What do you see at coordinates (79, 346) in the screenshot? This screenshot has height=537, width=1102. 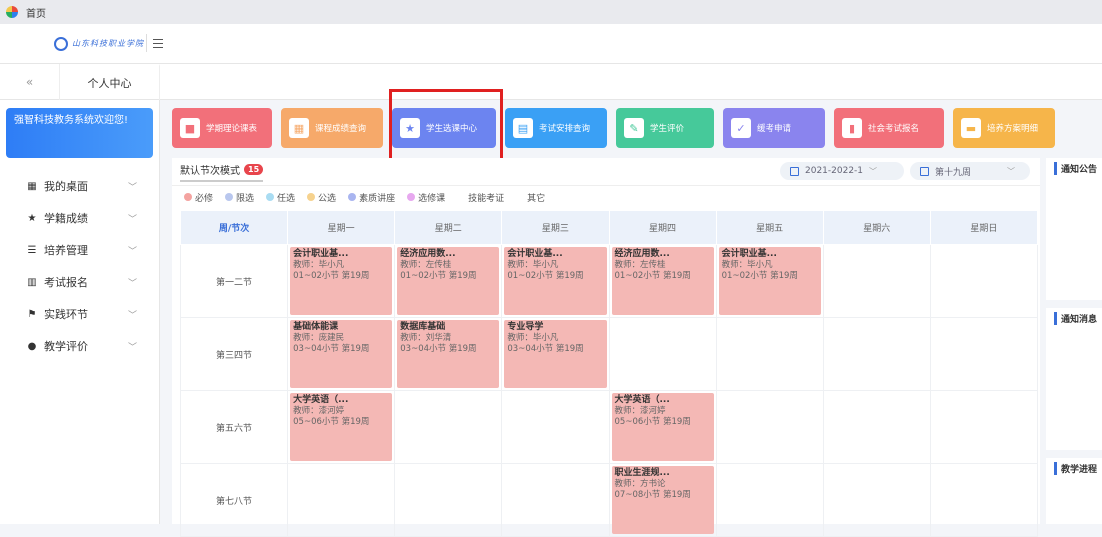 I see `sidebar-item-teaching-evaluation: ● 教学评价 ﹀` at bounding box center [79, 346].